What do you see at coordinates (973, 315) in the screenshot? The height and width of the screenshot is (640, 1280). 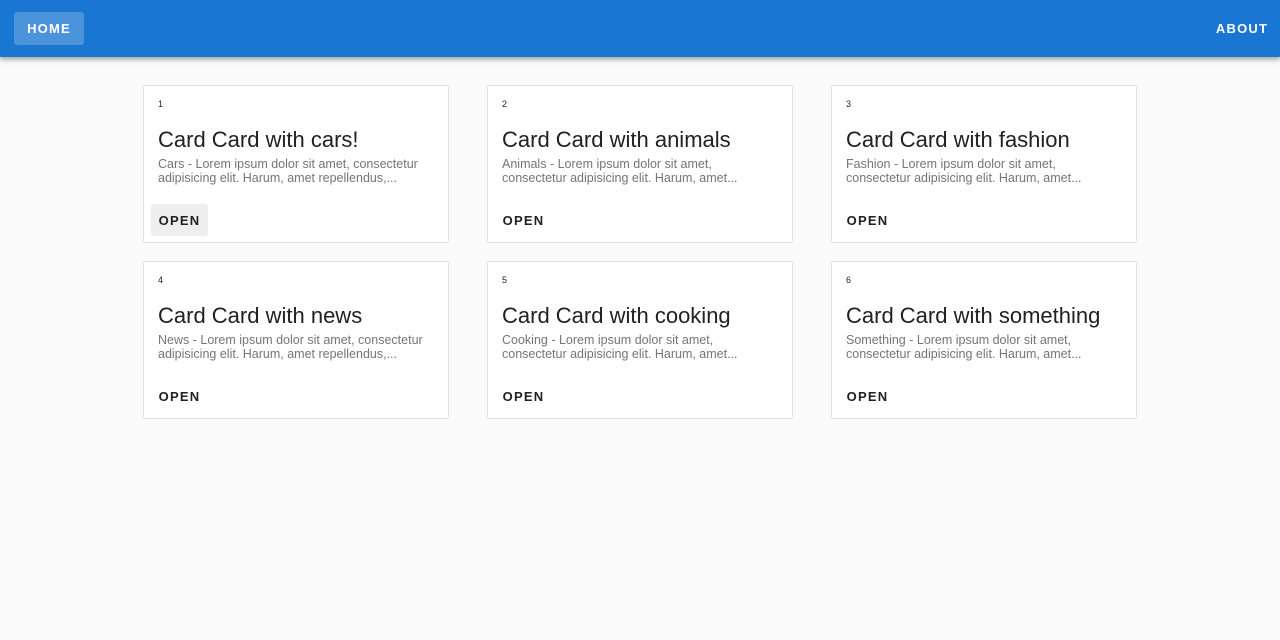 I see `card-title: Card Card with something` at bounding box center [973, 315].